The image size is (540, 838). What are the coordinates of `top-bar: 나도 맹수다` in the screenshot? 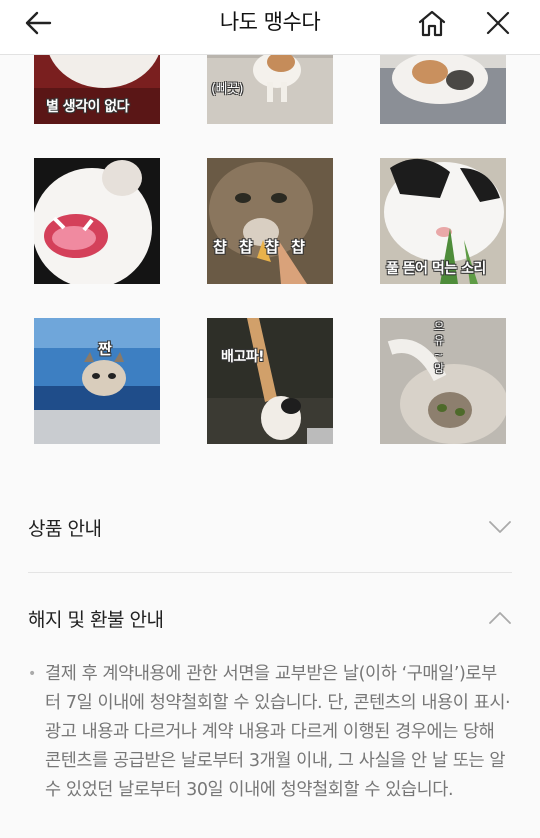 It's located at (270, 27).